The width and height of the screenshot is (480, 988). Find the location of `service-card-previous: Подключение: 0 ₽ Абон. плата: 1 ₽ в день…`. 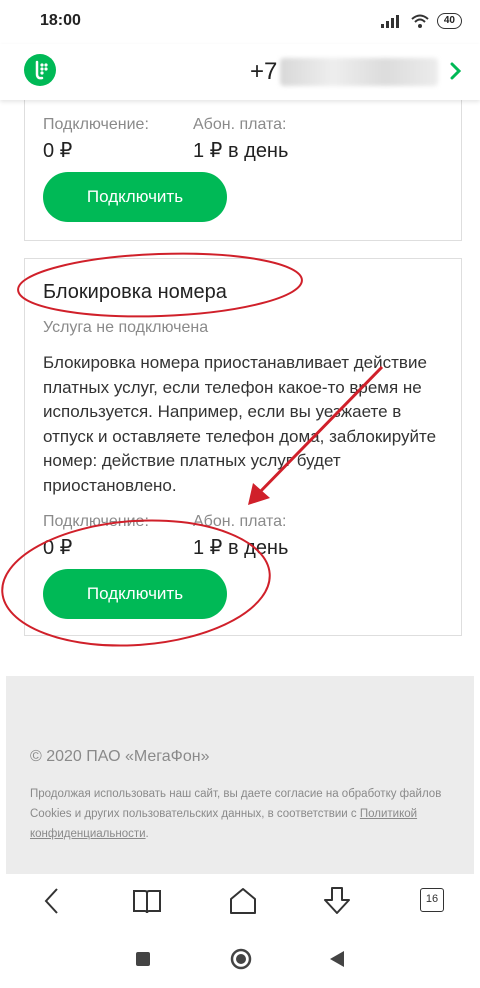

service-card-previous: Подключение: 0 ₽ Абон. плата: 1 ₽ в день… is located at coordinates (243, 168).